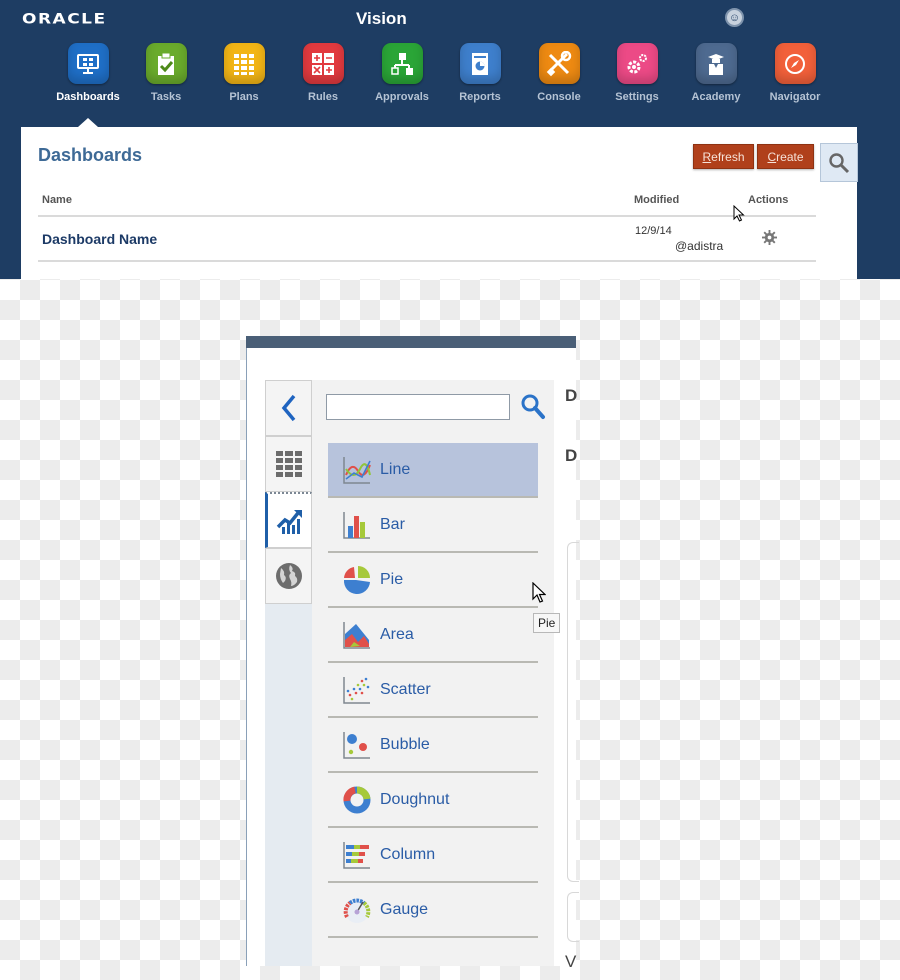 The height and width of the screenshot is (980, 900). What do you see at coordinates (571, 961) in the screenshot?
I see `canvas-letter: V` at bounding box center [571, 961].